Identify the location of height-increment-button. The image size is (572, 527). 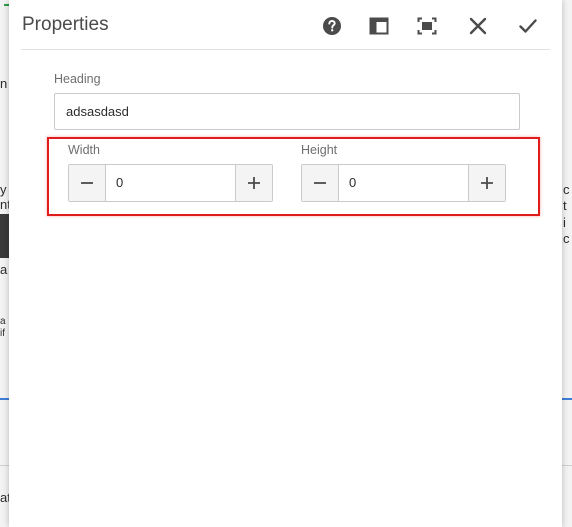
(486, 183).